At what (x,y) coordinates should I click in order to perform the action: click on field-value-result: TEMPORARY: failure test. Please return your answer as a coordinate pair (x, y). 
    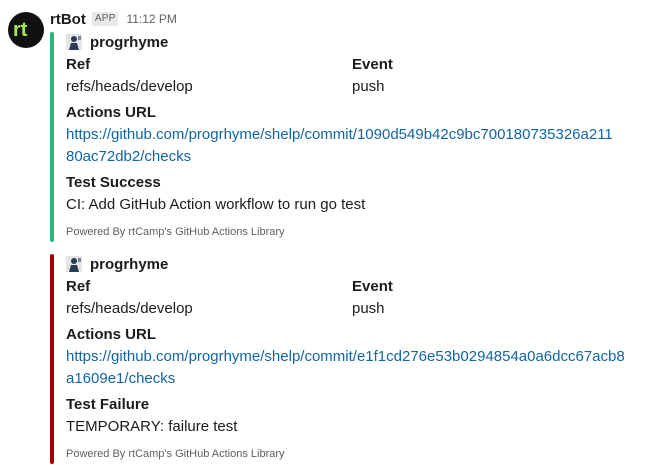
    Looking at the image, I should click on (152, 426).